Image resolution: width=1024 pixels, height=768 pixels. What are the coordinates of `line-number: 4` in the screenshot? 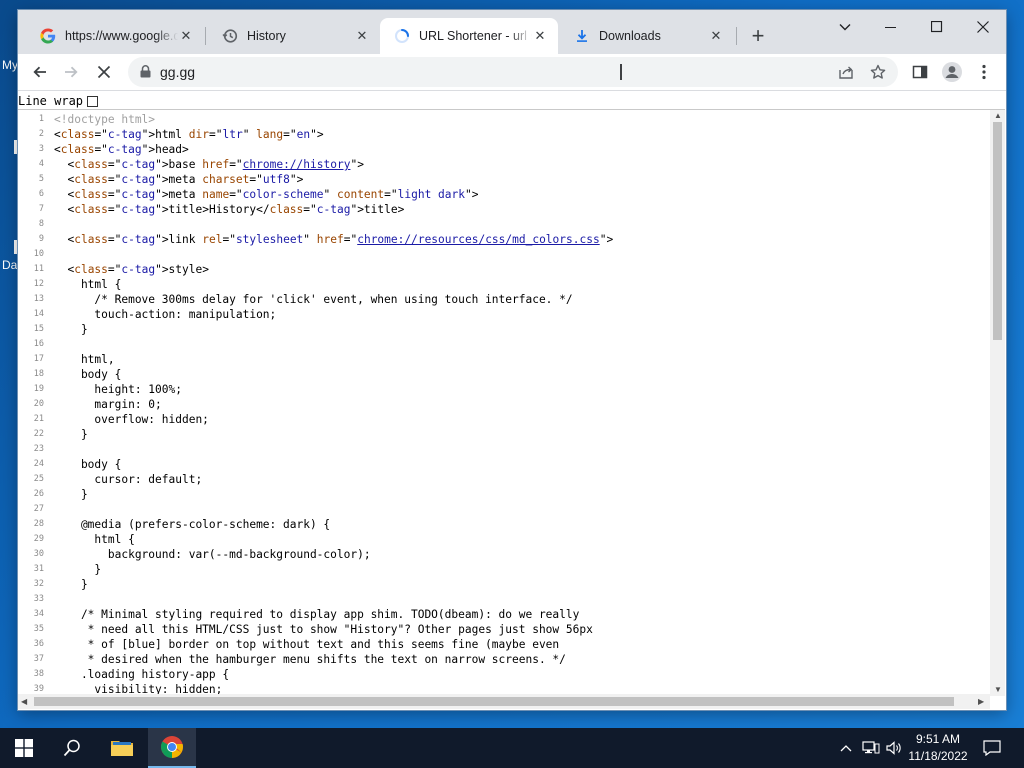 It's located at (41, 164).